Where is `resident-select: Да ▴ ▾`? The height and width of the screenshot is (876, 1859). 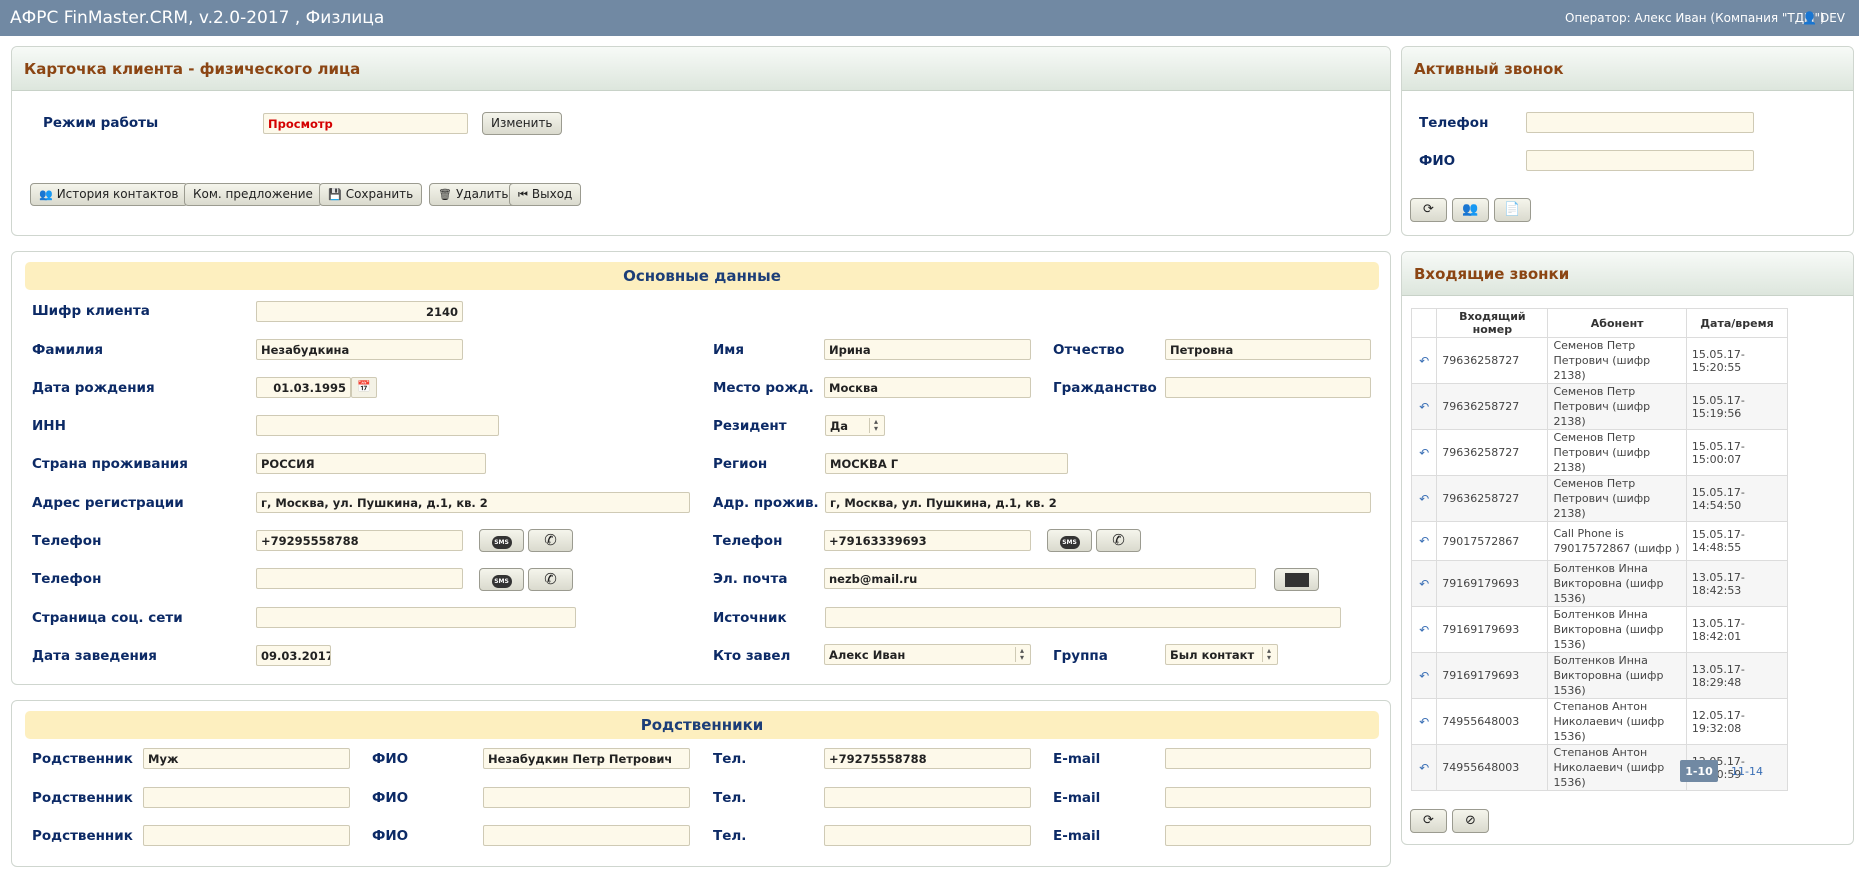
resident-select: Да ▴ ▾ is located at coordinates (855, 425).